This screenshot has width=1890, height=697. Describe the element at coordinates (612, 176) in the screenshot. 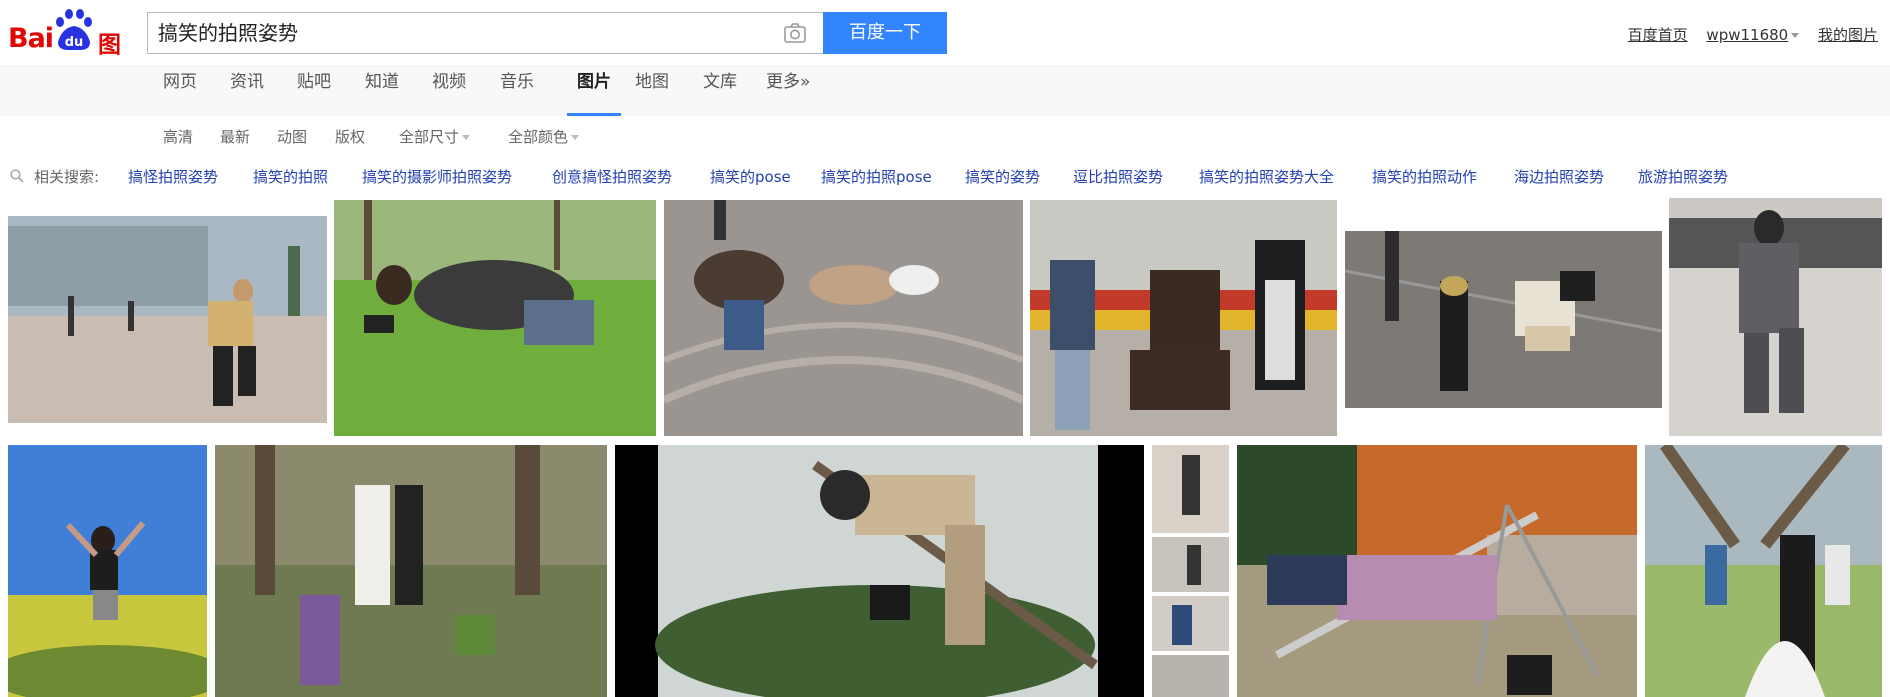

I see `related-link: 创意搞怪拍照姿势` at that location.